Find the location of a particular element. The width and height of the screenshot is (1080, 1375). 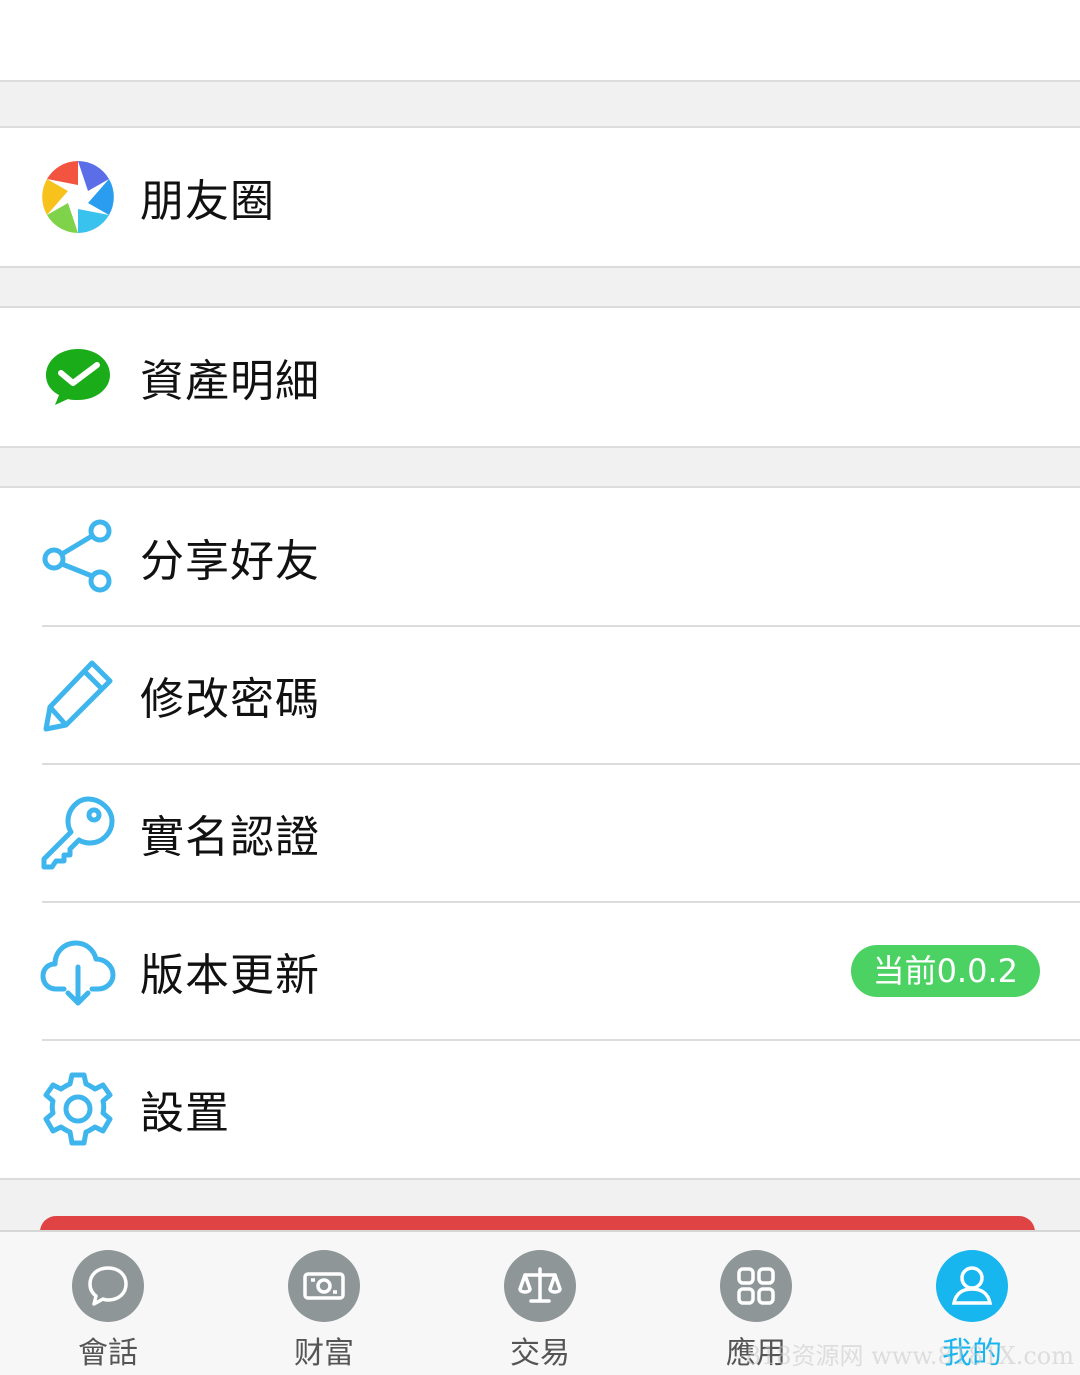

tab-chats: 會話 is located at coordinates (108, 1303).